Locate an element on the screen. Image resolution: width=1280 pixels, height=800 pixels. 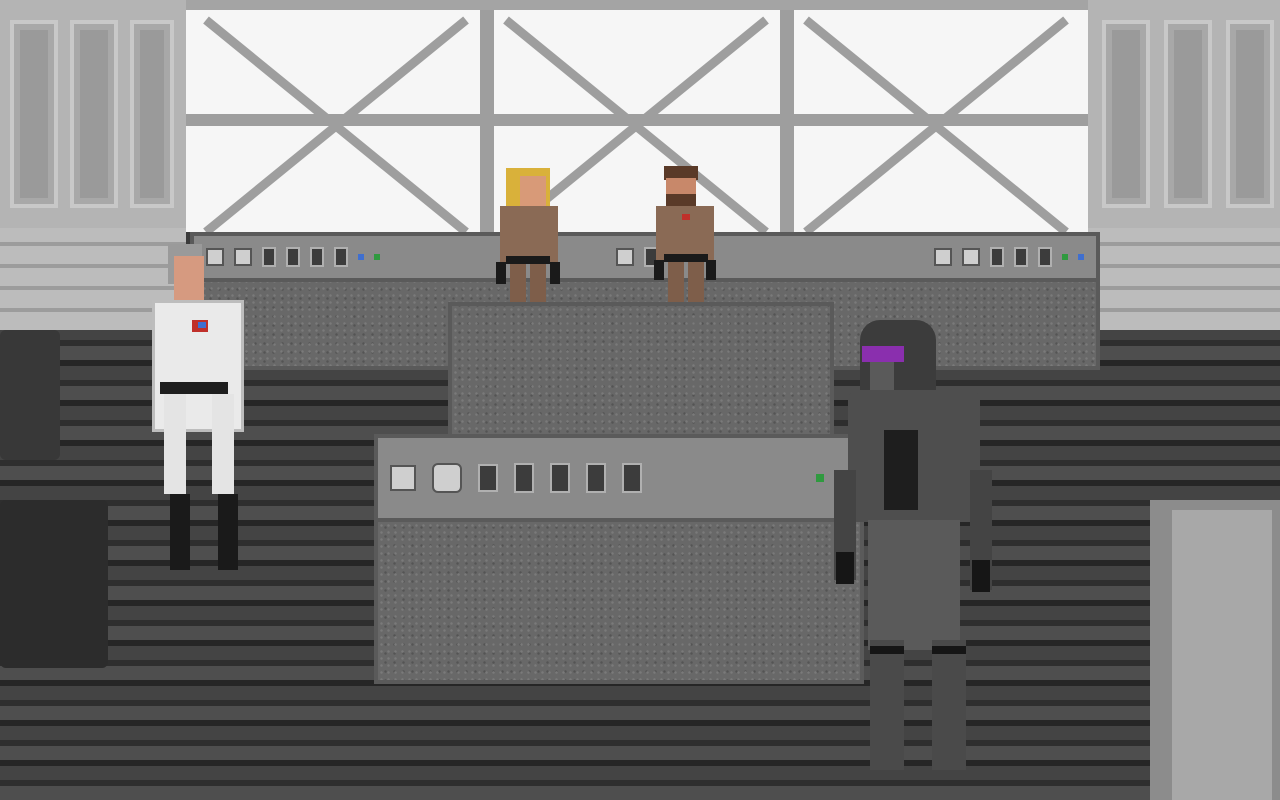
crew-bearded-belt is located at coordinates (686, 258).